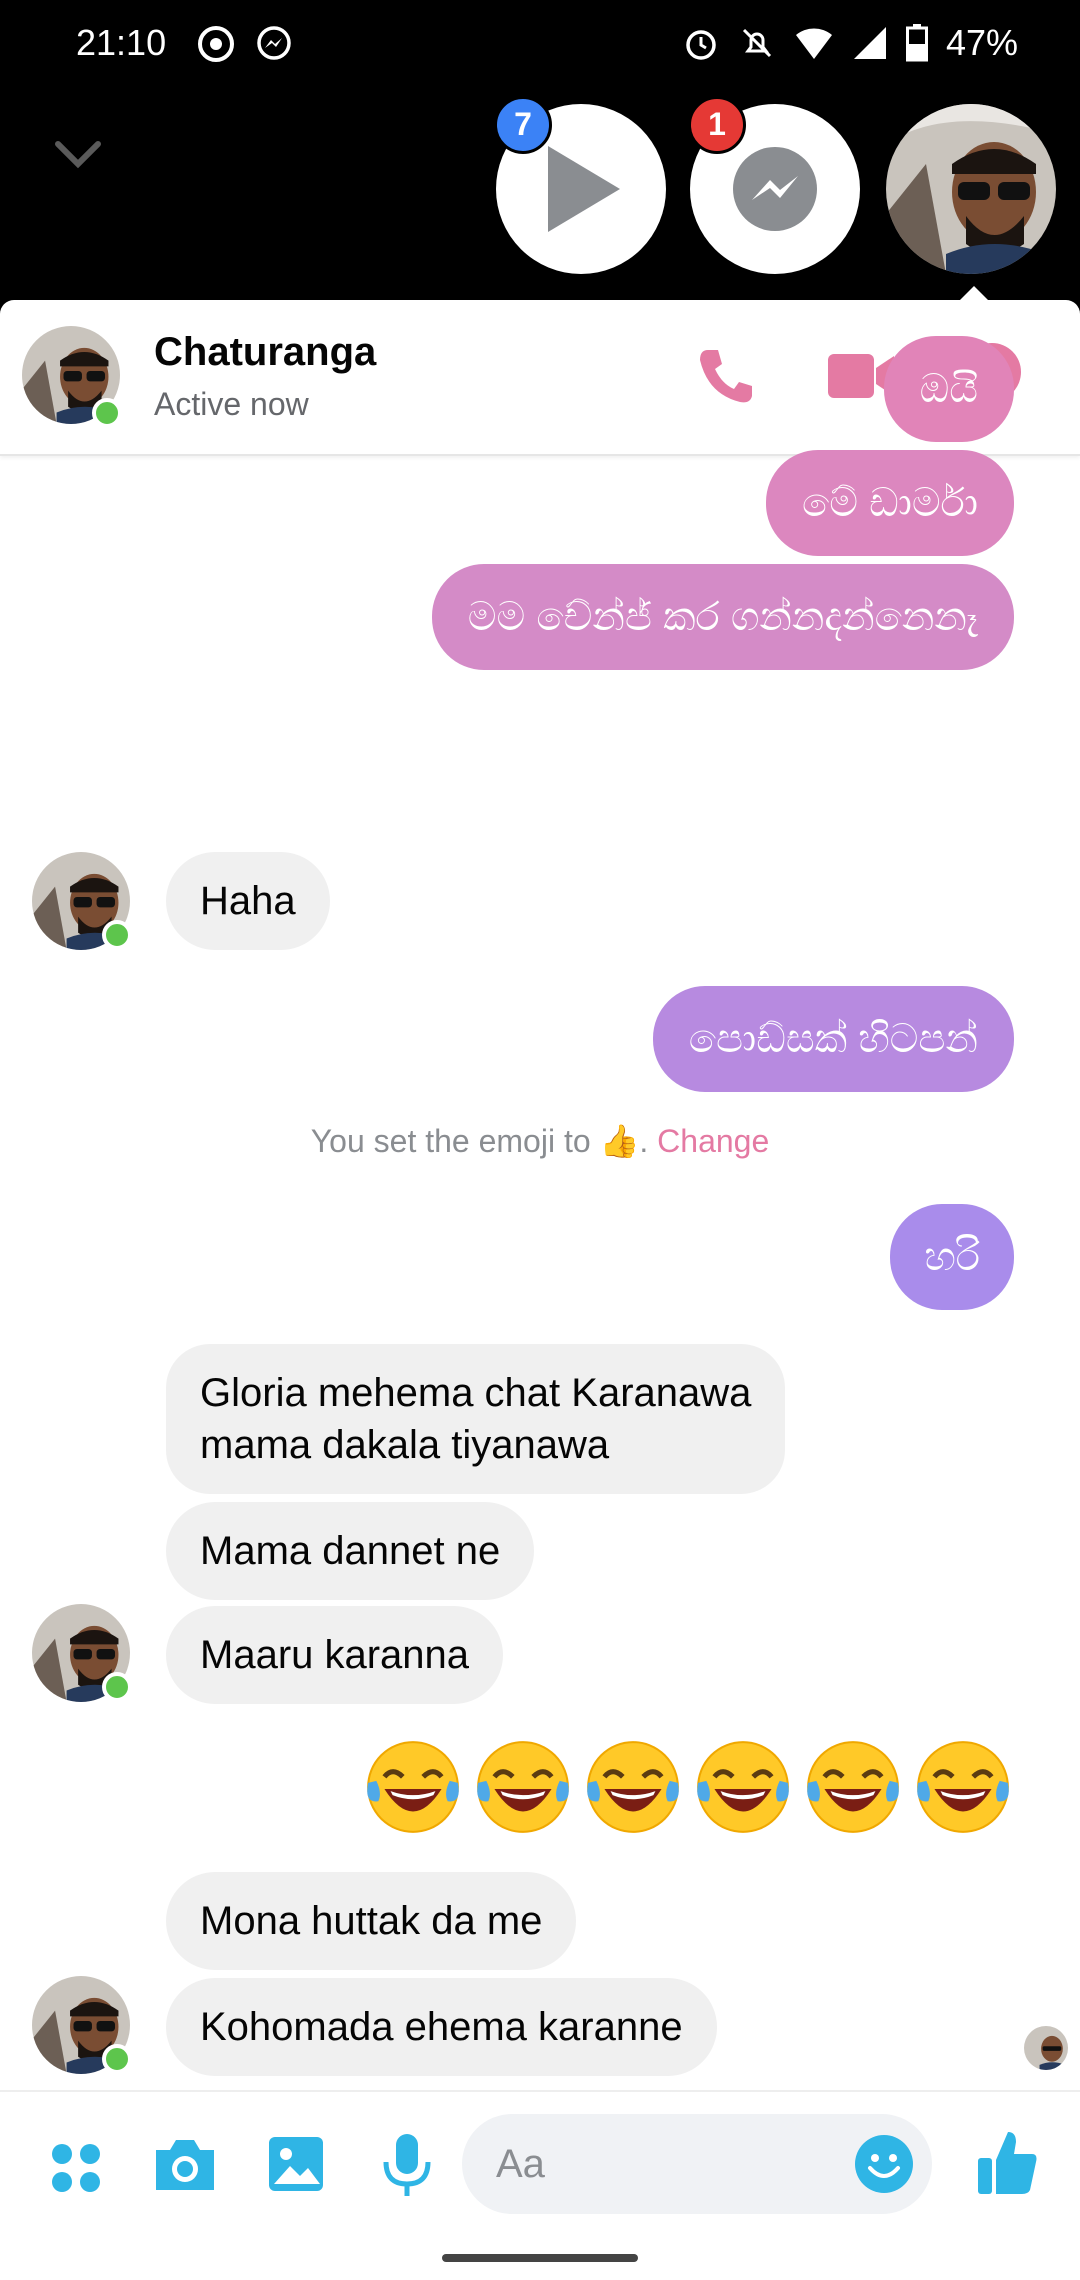  Describe the element at coordinates (371, 1921) in the screenshot. I see `incoming-message: Mona huttak da me` at that location.